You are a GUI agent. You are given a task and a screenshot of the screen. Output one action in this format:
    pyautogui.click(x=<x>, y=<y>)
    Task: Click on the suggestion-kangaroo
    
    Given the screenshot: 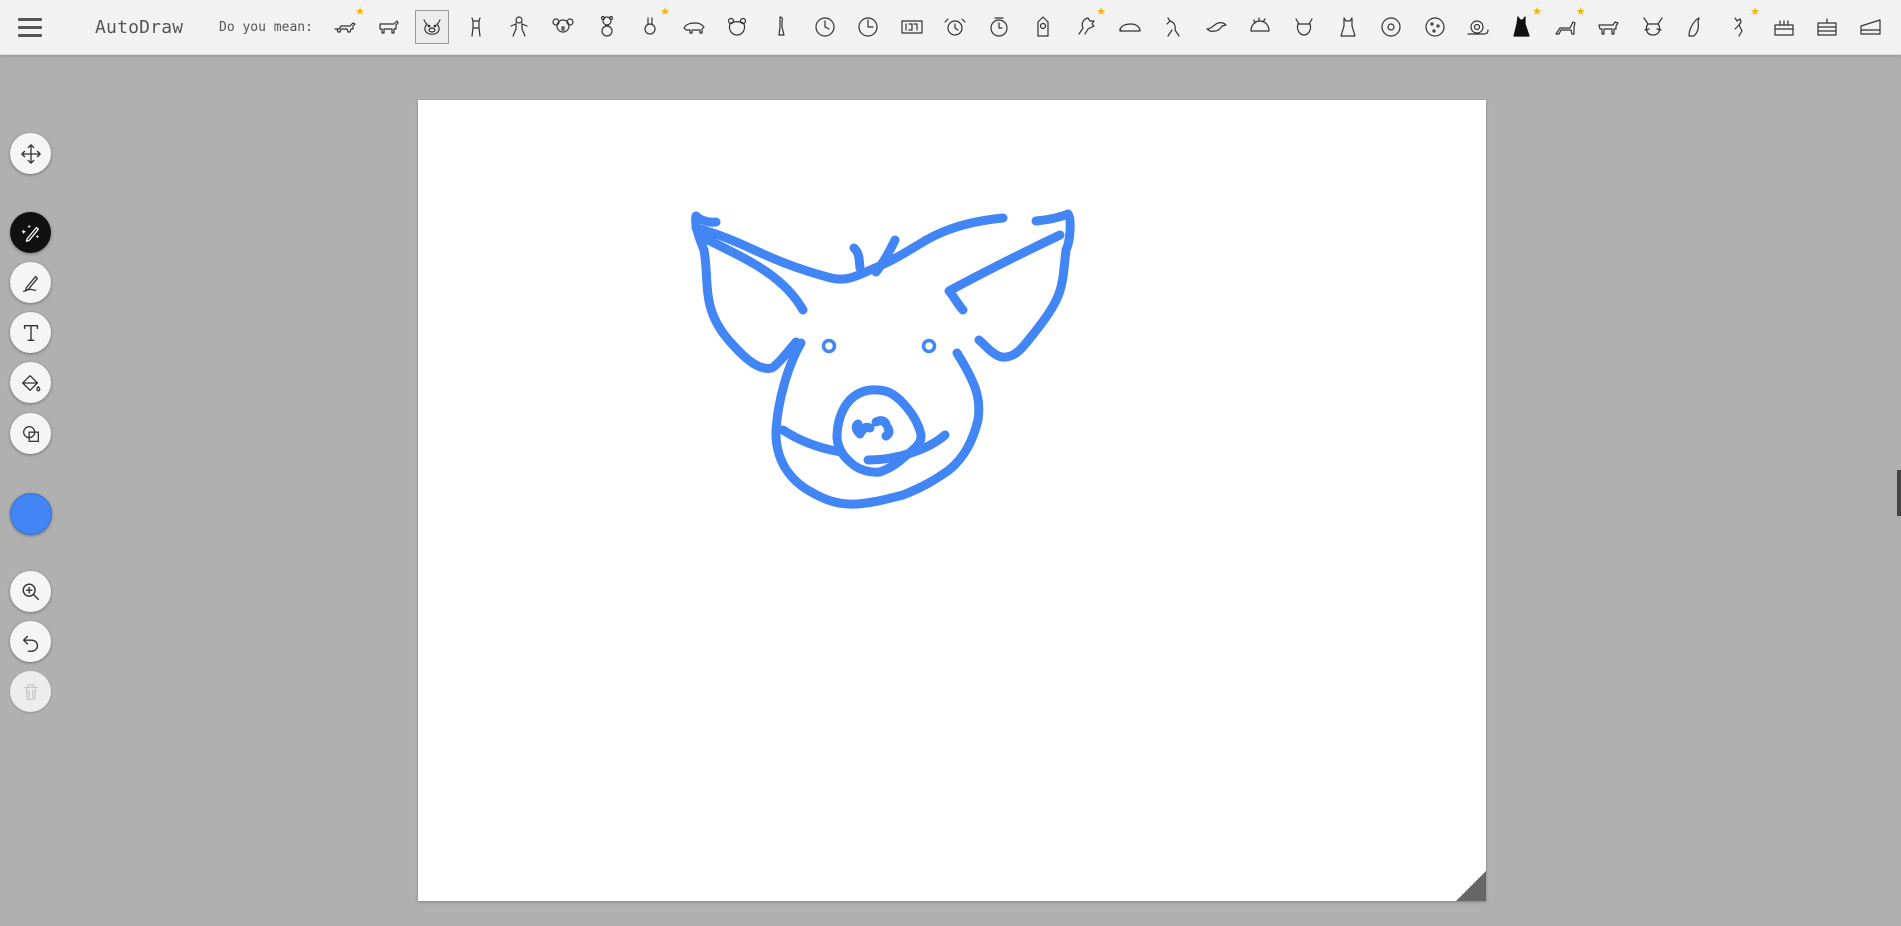 What is the action you would take?
    pyautogui.click(x=1173, y=27)
    